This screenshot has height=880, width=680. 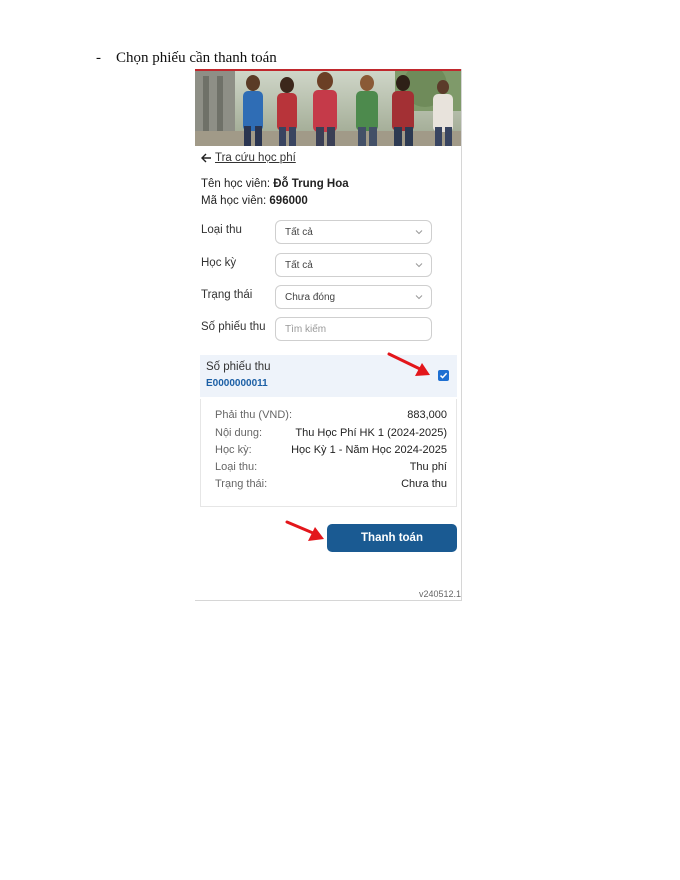 I want to click on filter-label-receipt-number: Số phiếu thu, so click(x=233, y=327).